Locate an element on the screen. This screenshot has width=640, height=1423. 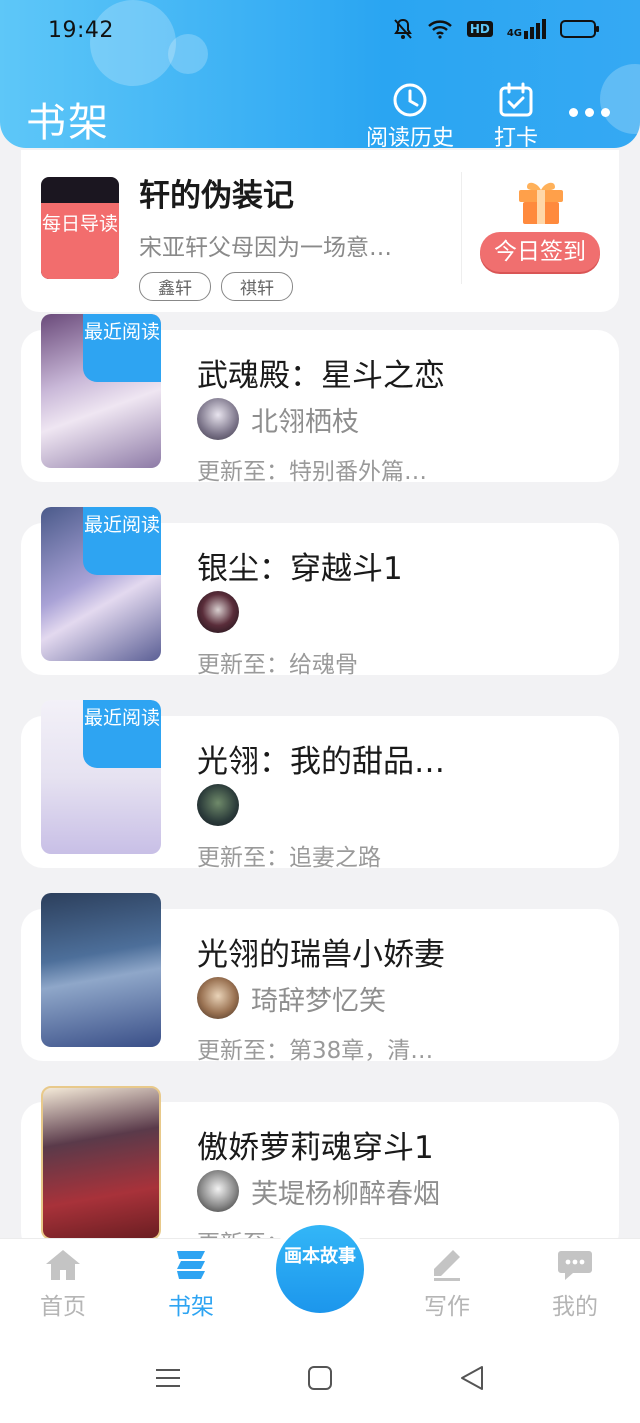
mute-bell-icon is located at coordinates (402, 28).